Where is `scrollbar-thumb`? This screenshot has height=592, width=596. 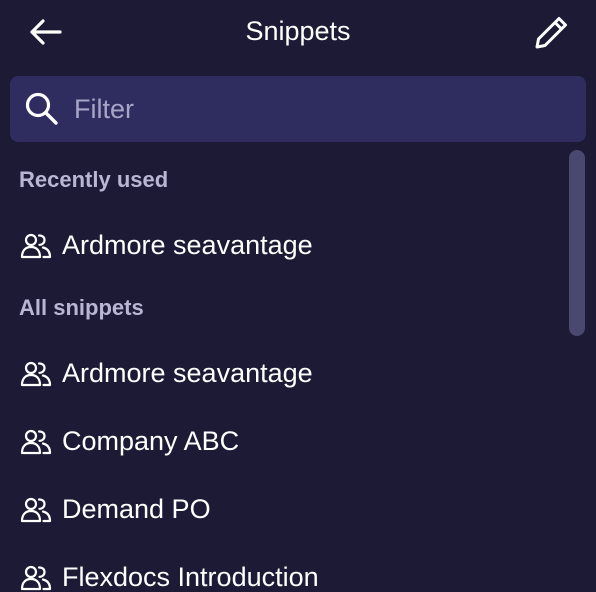 scrollbar-thumb is located at coordinates (577, 243).